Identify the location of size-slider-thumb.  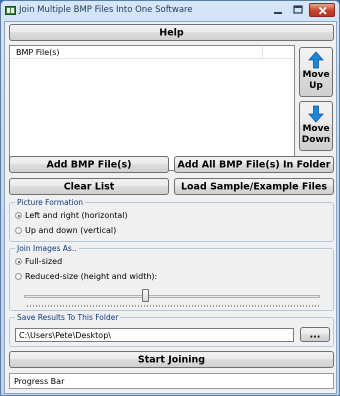
(146, 295).